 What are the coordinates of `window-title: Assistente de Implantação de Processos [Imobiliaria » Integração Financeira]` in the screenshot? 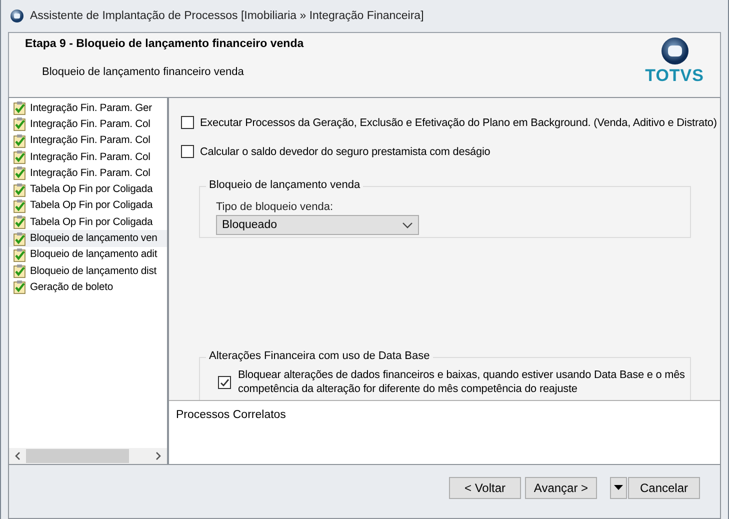 It's located at (227, 16).